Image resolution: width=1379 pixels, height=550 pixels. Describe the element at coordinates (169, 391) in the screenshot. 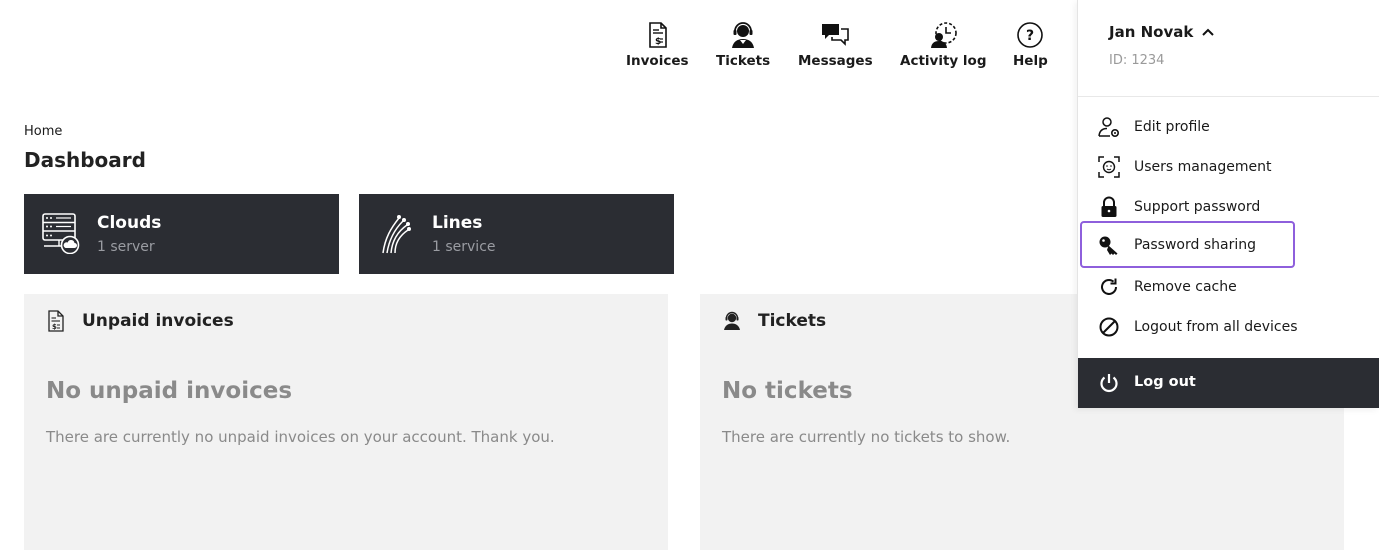

I see `empty-state-title: No unpaid invoices` at that location.